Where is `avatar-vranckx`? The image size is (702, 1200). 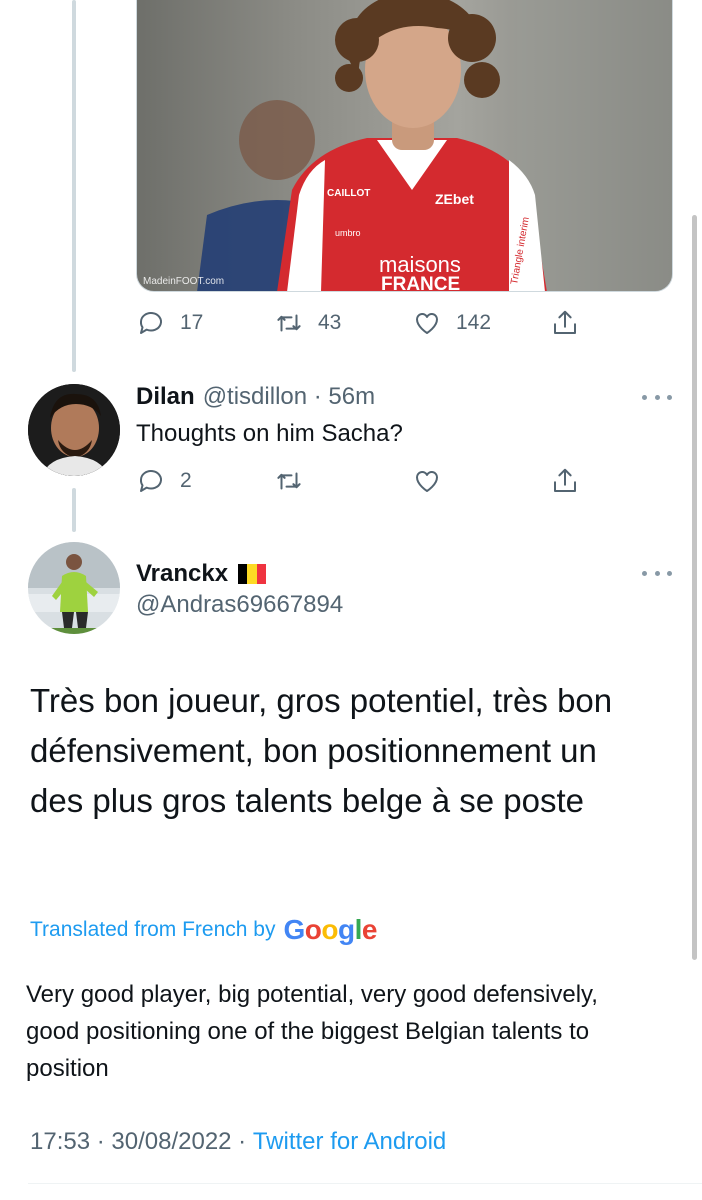
avatar-vranckx is located at coordinates (74, 588).